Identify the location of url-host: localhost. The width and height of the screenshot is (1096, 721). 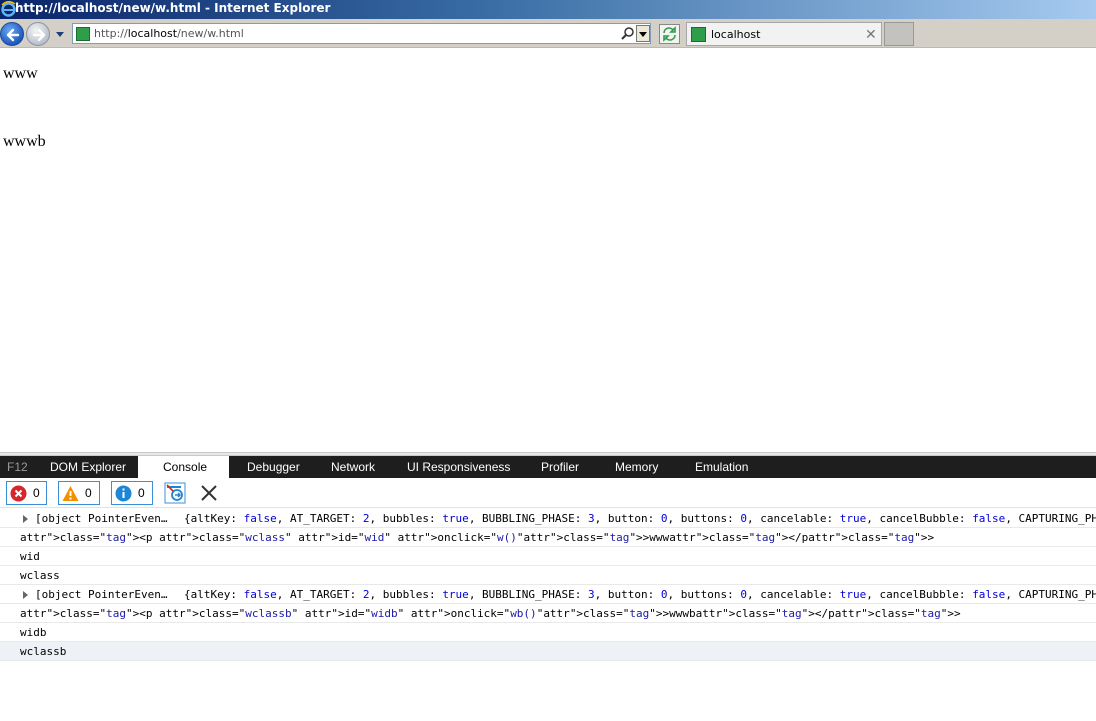
(152, 33).